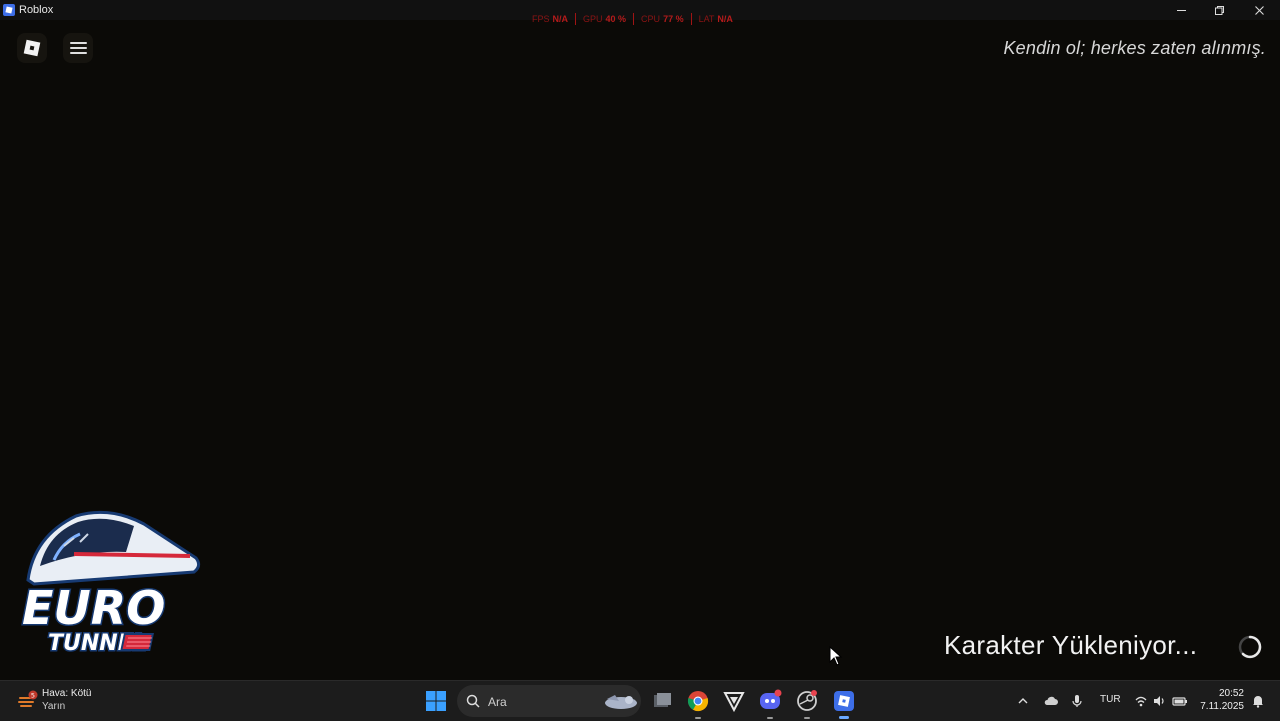  I want to click on vivaldi-icon, so click(734, 702).